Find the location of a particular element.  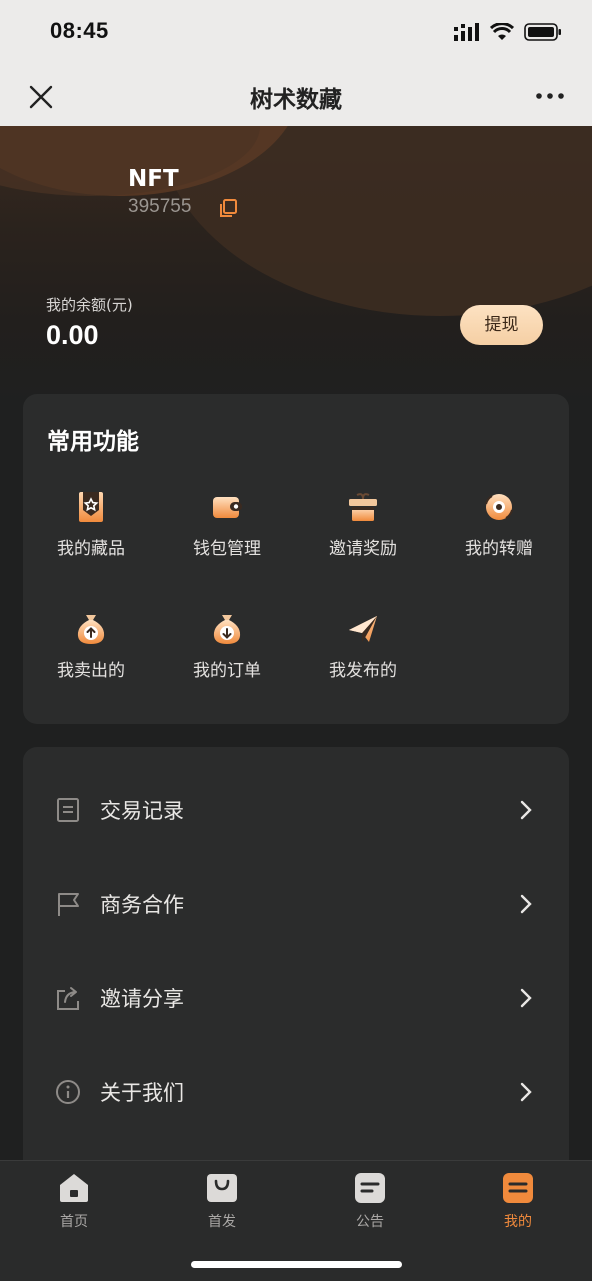

signal-icon is located at coordinates (466, 32).